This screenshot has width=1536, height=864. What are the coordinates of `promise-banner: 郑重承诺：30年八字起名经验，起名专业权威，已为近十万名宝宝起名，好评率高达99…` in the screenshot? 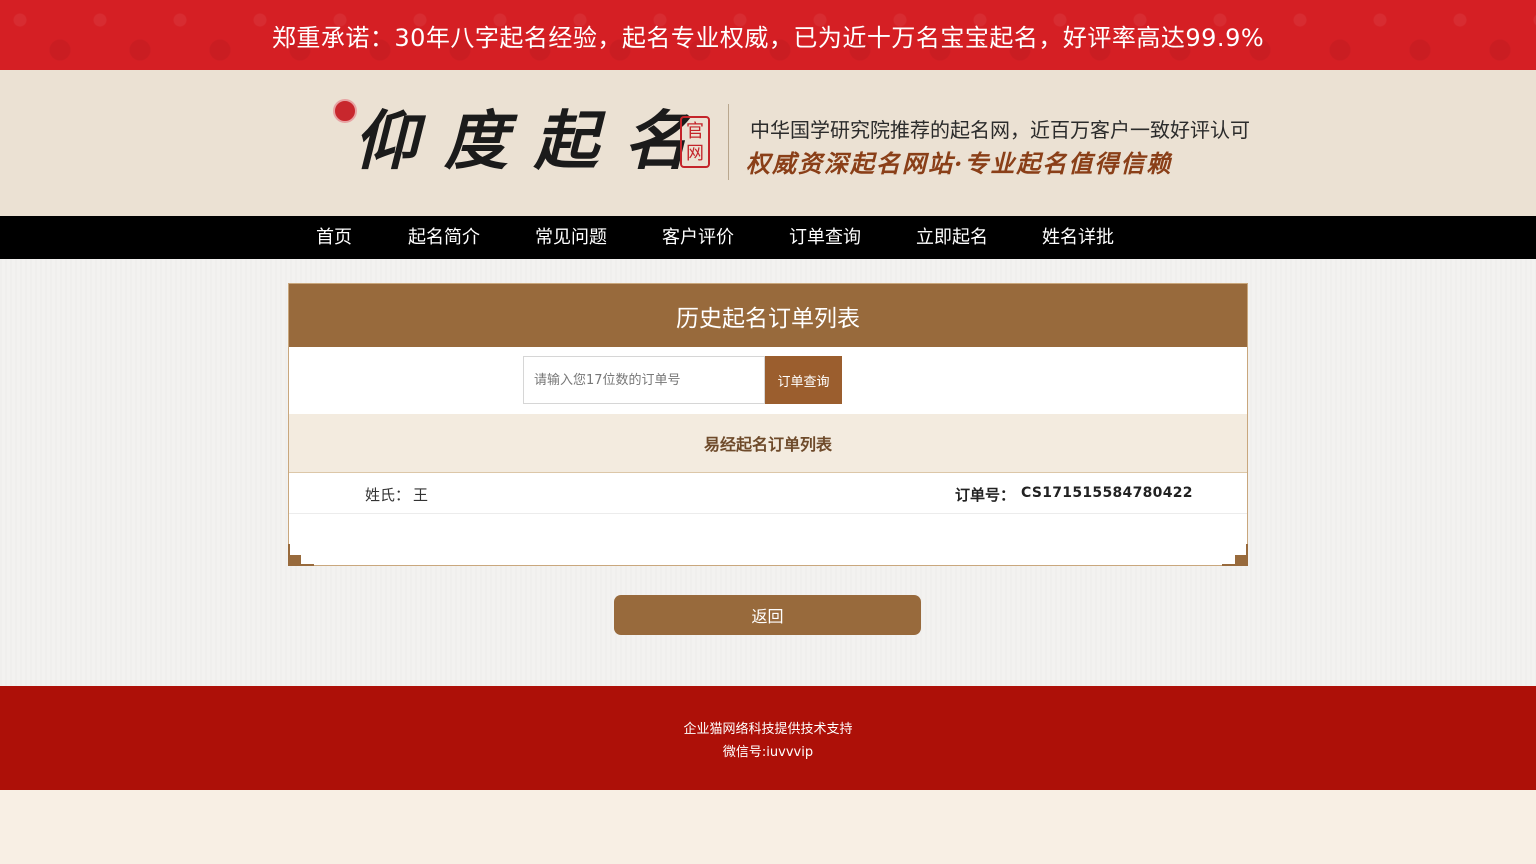 It's located at (768, 35).